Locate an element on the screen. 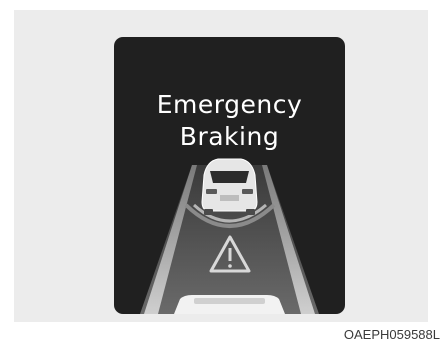 The height and width of the screenshot is (344, 444). own-vehicle-hood-icon is located at coordinates (229, 304).